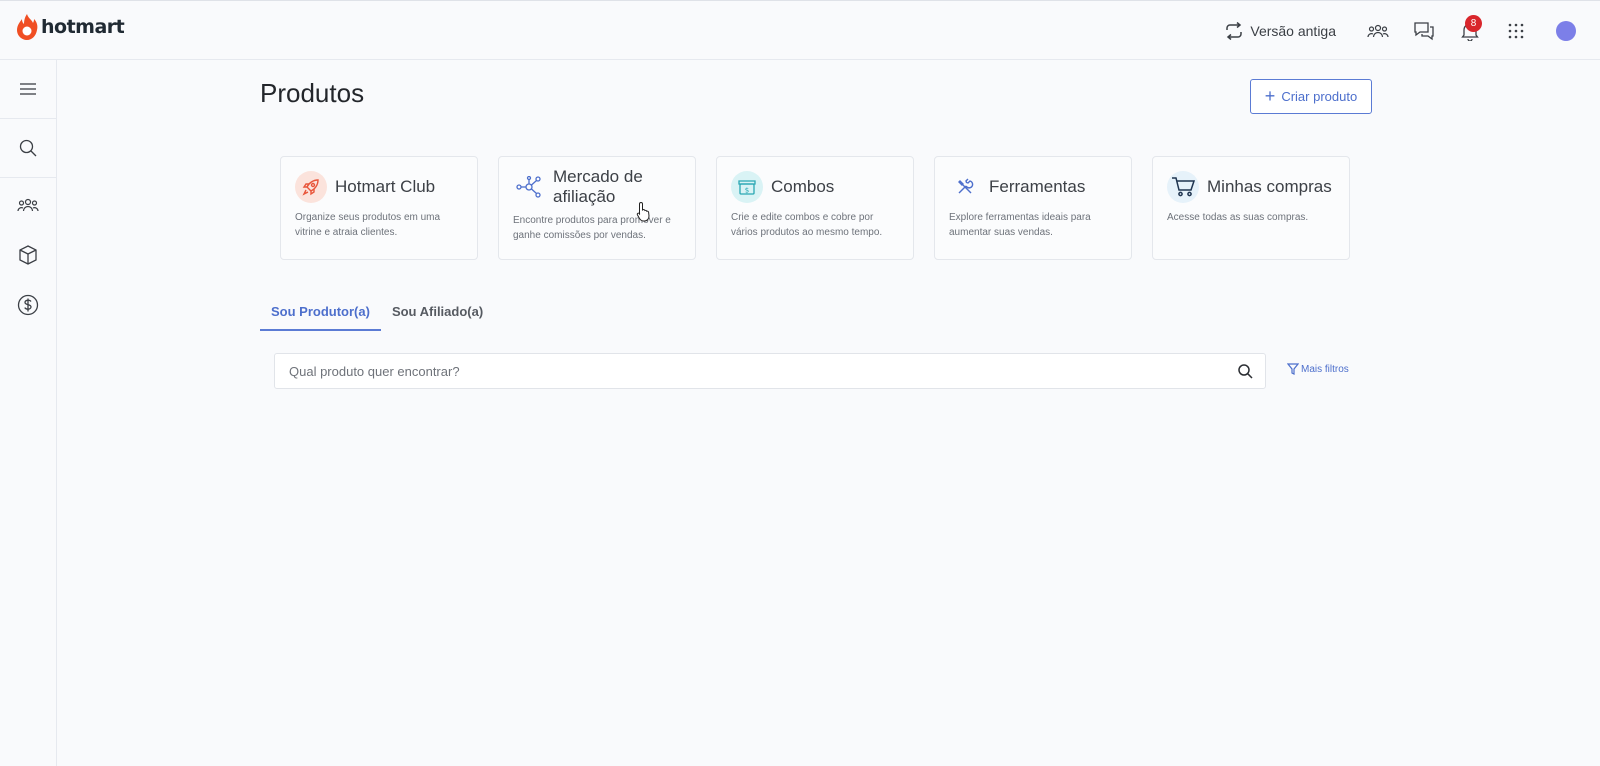 The image size is (1600, 766). I want to click on product-search-input, so click(750, 371).